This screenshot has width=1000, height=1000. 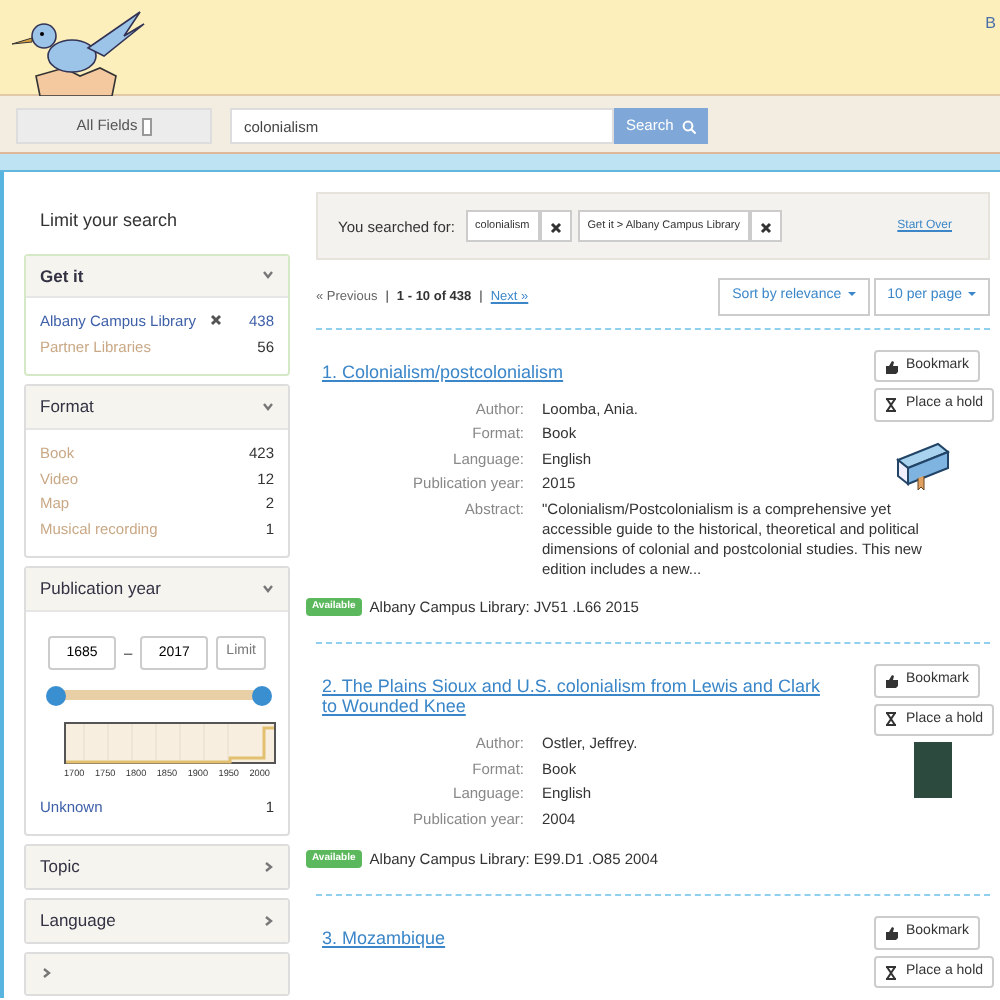 What do you see at coordinates (157, 867) in the screenshot?
I see `facet-header: Topic` at bounding box center [157, 867].